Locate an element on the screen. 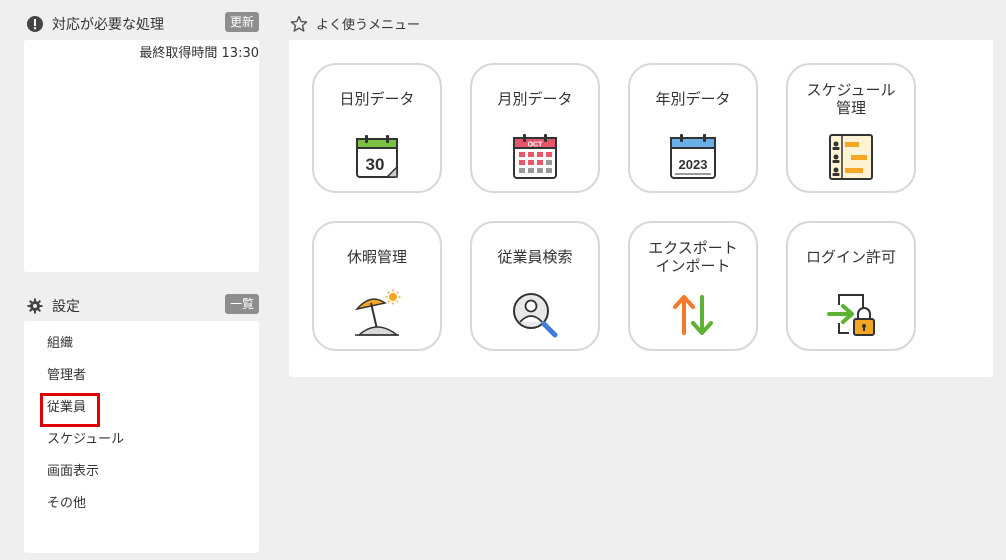  tile-login-permission: ログイン許可 is located at coordinates (851, 286).